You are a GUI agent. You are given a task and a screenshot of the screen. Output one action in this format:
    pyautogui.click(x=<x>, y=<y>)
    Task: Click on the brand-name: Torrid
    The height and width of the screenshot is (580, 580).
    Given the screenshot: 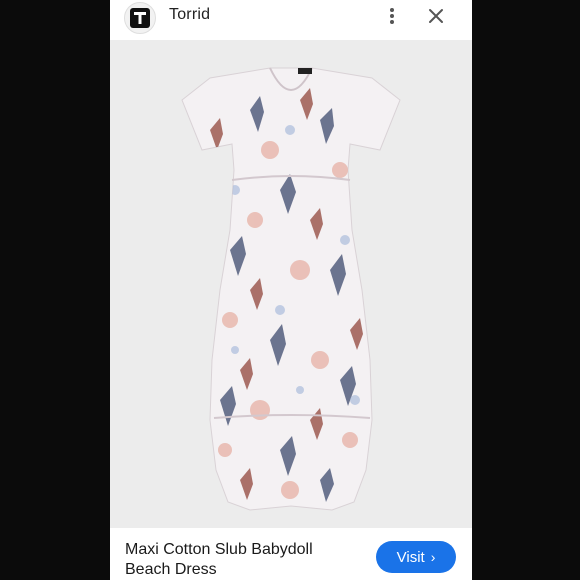 What is the action you would take?
    pyautogui.click(x=190, y=14)
    